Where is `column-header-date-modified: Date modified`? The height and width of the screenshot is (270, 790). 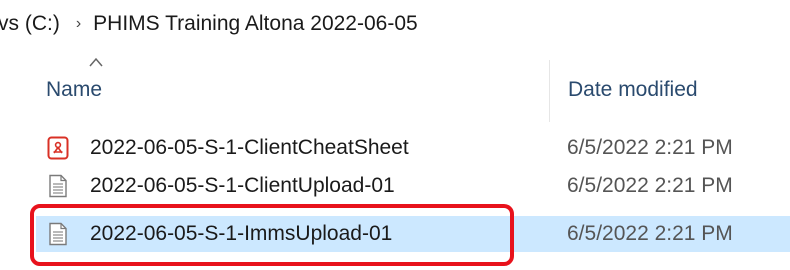
column-header-date-modified: Date modified is located at coordinates (633, 90).